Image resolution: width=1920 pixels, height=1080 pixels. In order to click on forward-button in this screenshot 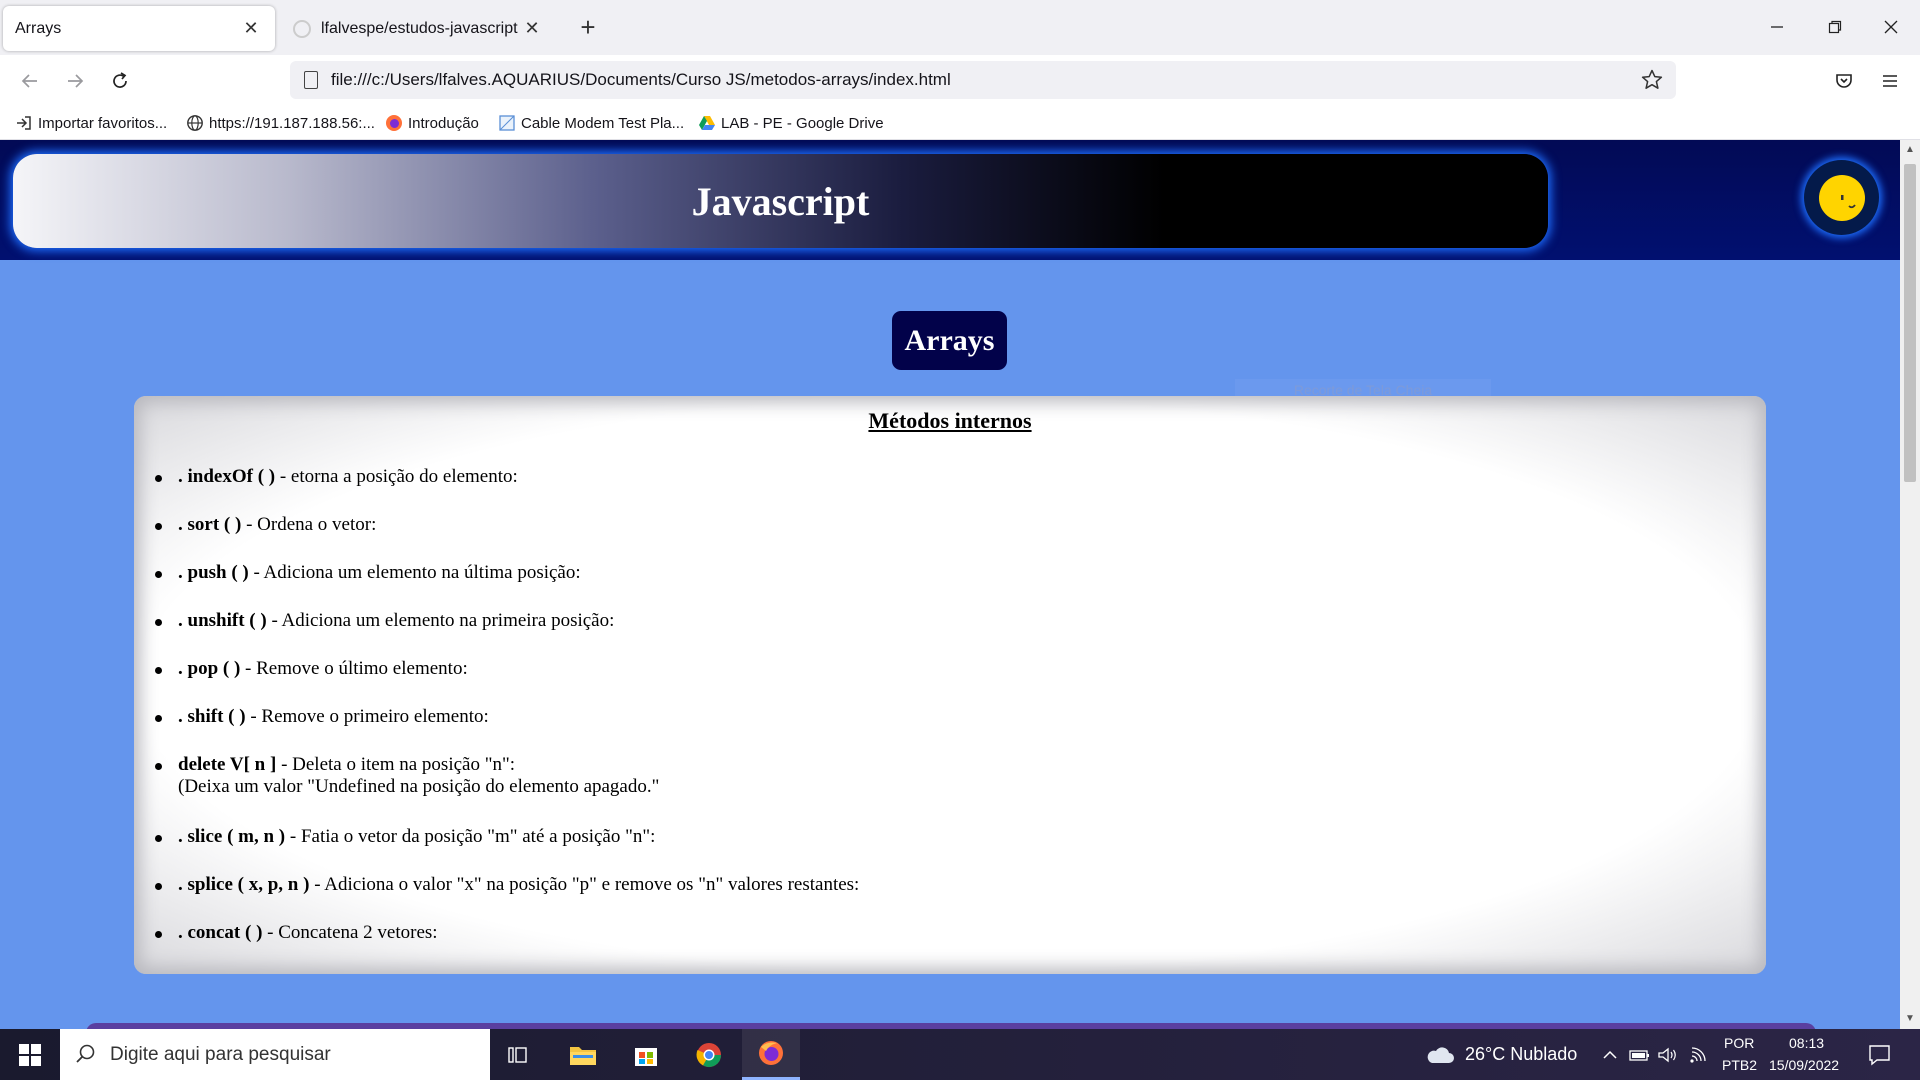, I will do `click(75, 81)`.